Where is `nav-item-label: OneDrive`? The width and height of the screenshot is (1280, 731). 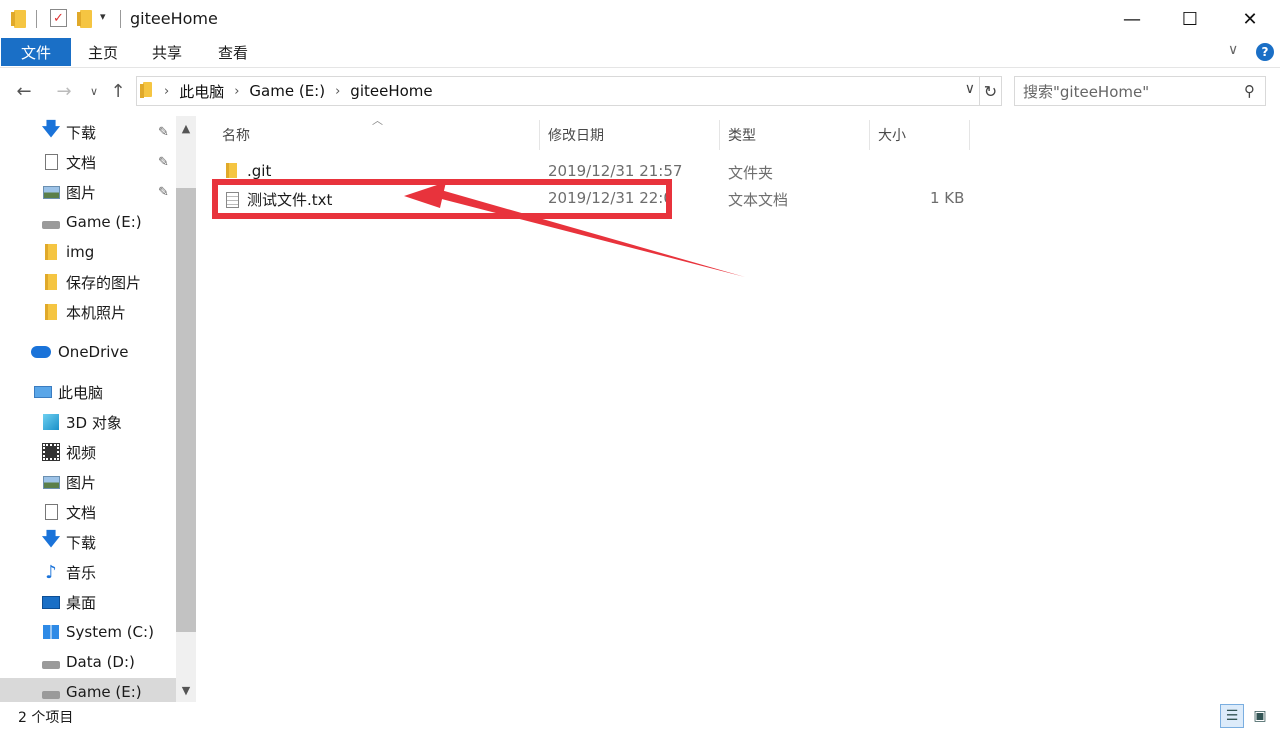 nav-item-label: OneDrive is located at coordinates (93, 352).